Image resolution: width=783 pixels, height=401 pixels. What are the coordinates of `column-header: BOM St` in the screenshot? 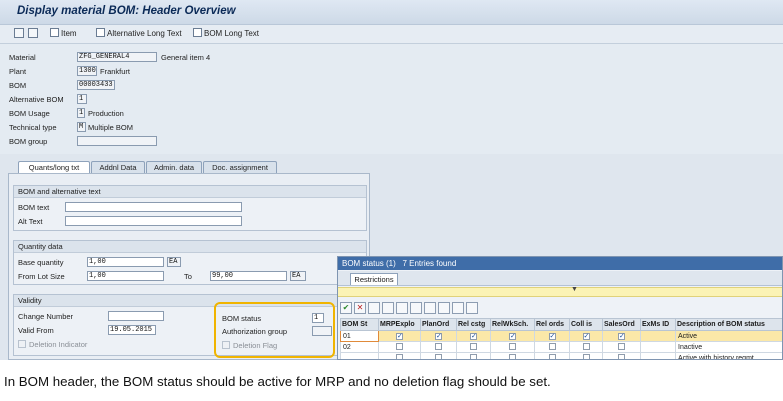 It's located at (359, 324).